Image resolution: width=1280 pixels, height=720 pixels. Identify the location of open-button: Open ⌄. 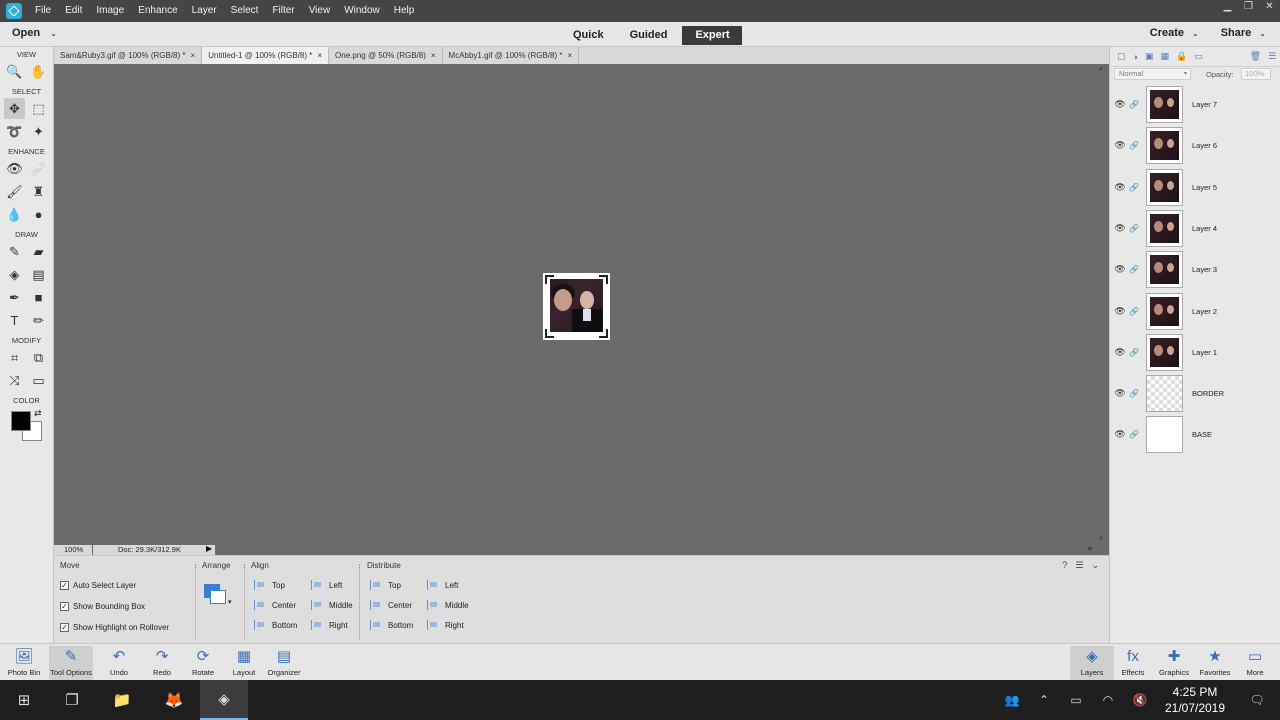
(34, 33).